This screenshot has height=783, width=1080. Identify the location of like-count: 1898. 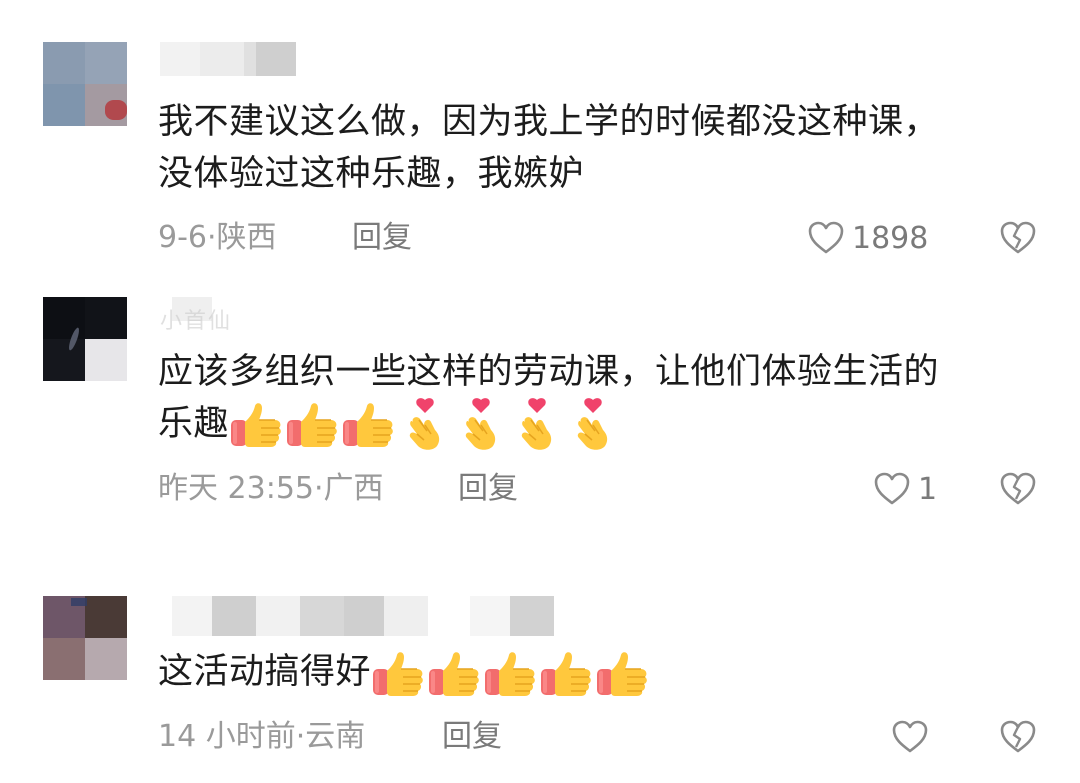
(890, 238).